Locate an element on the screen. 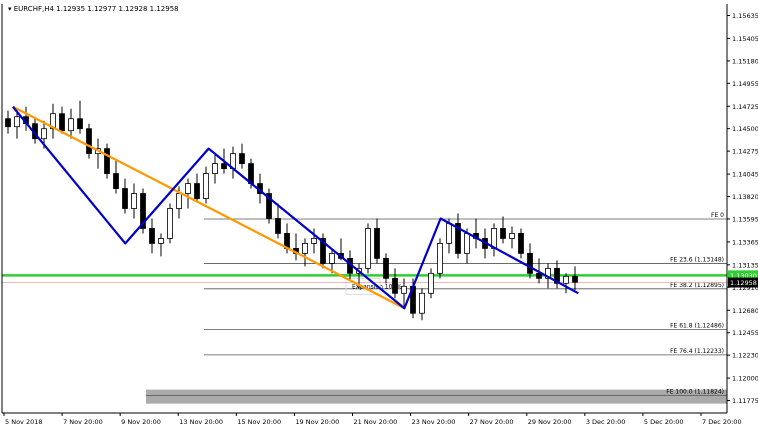 Image resolution: width=758 pixels, height=431 pixels. fib-level-label: FE 100.0 (1.11824) is located at coordinates (695, 392).